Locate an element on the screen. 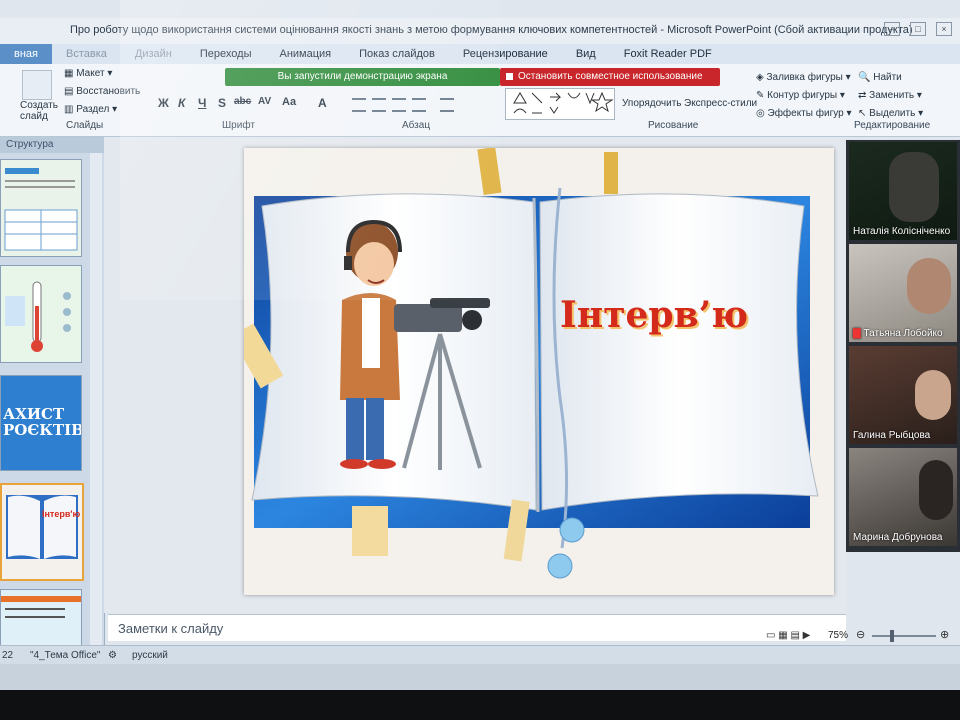 The height and width of the screenshot is (720, 960). stop-sharing-button: Остановить совместное использование is located at coordinates (610, 77).